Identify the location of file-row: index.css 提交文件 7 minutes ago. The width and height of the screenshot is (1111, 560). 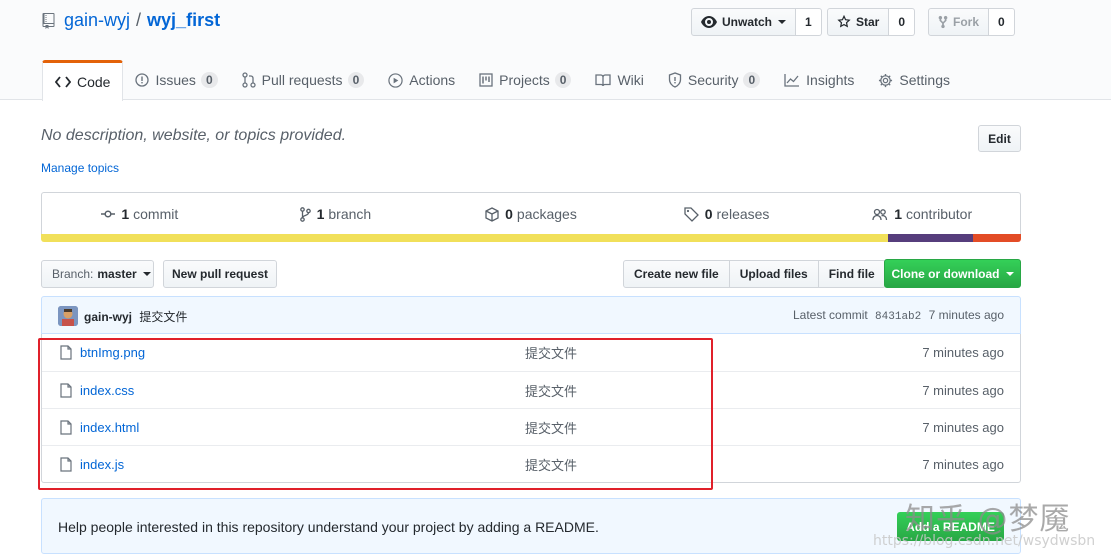
(531, 389).